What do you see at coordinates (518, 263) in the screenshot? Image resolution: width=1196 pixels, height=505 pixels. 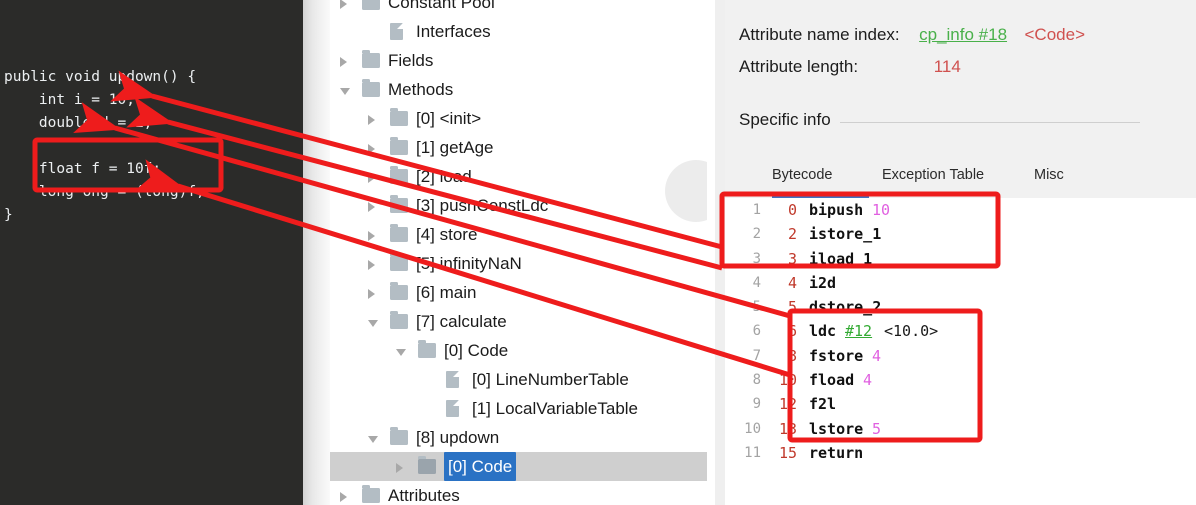 I see `tree-row: [5] infinityNaN` at bounding box center [518, 263].